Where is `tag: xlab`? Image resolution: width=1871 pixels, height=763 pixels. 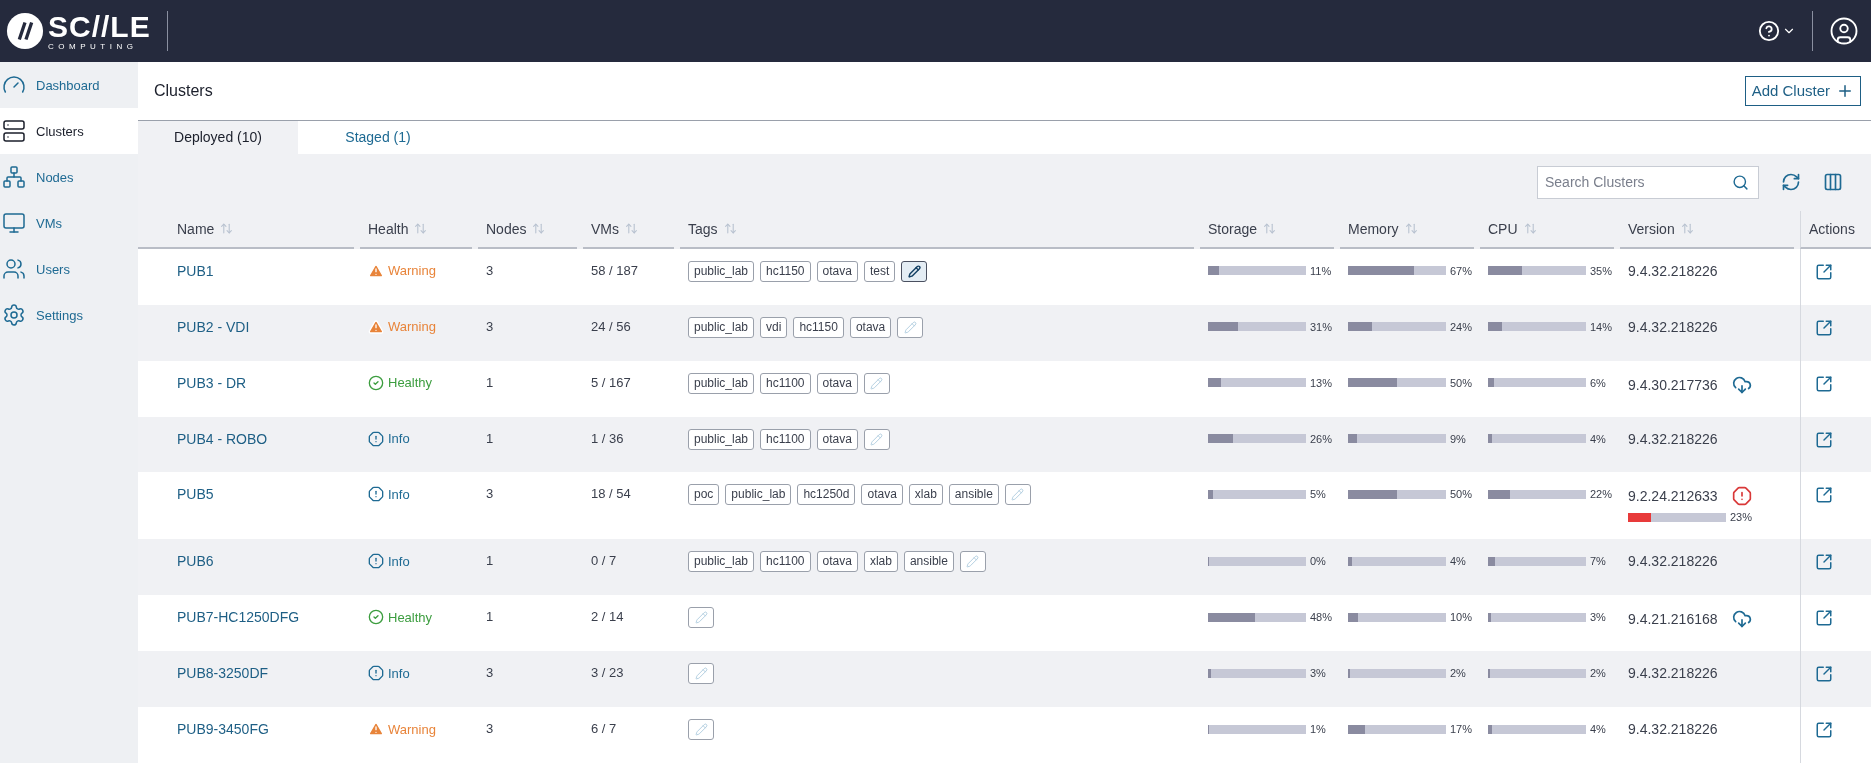 tag: xlab is located at coordinates (925, 495).